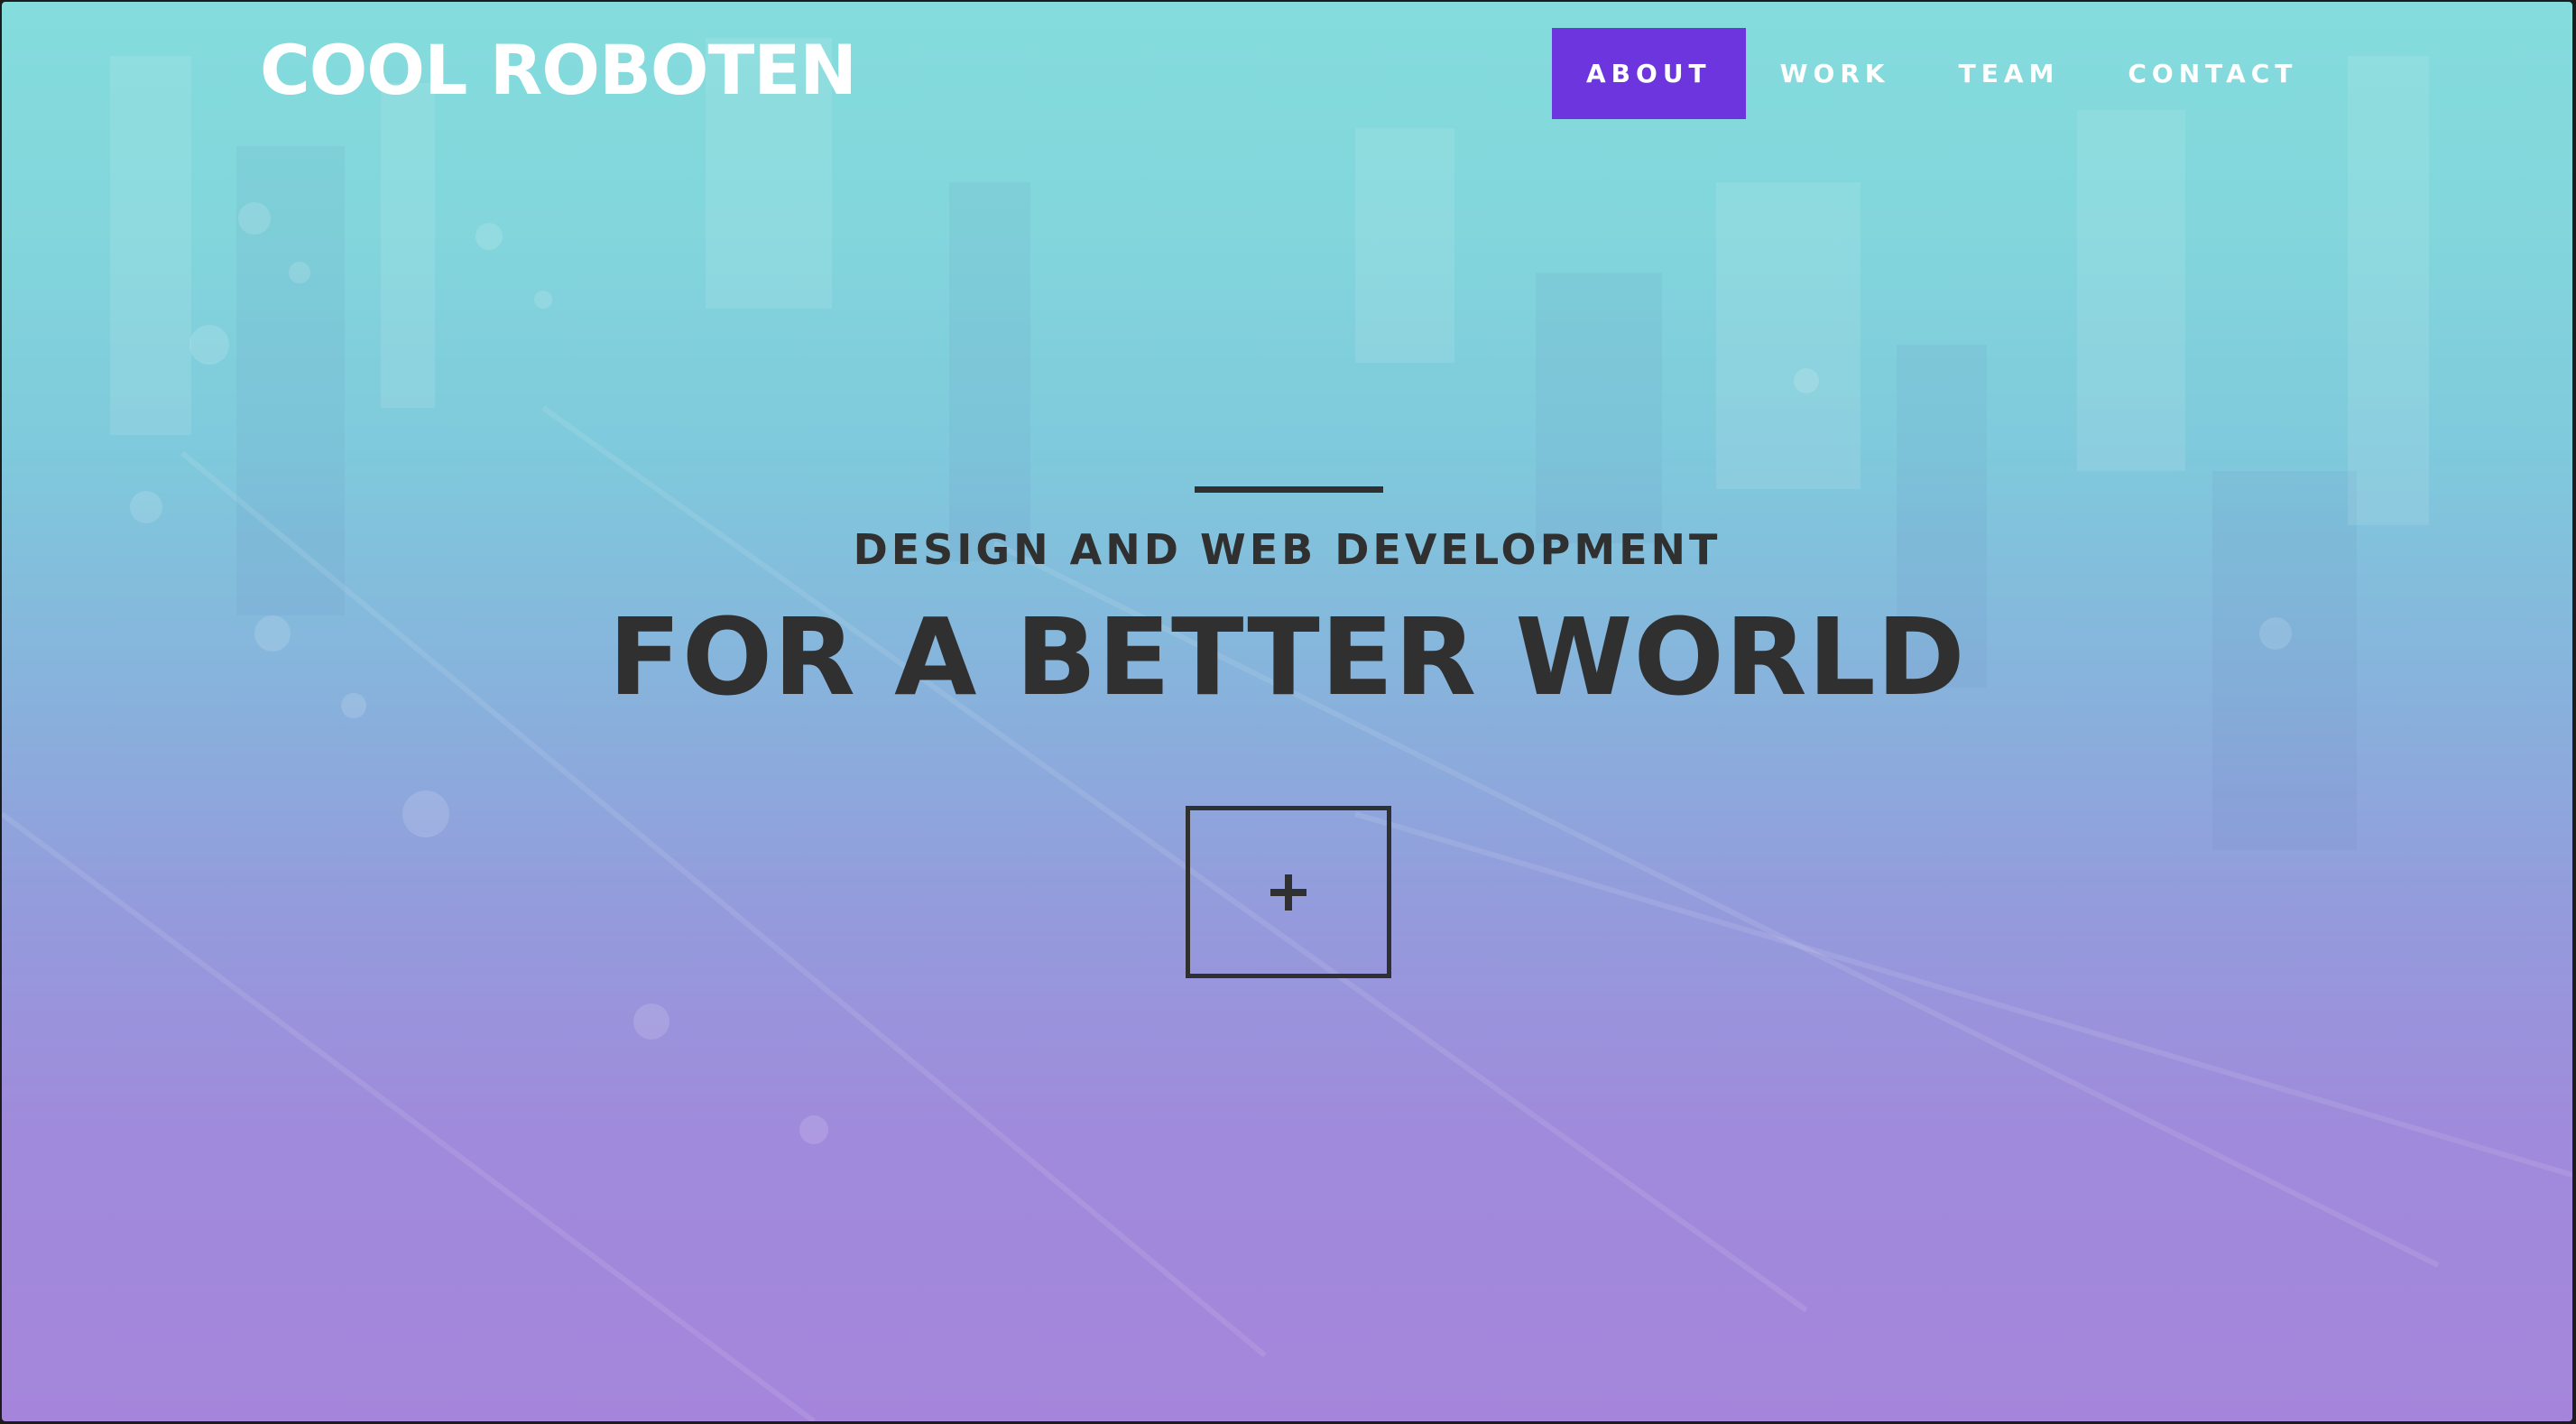 The height and width of the screenshot is (1424, 2576). Describe the element at coordinates (1287, 549) in the screenshot. I see `hero-subtitle: DESIGN AND WEB DEVELOPMENT` at that location.